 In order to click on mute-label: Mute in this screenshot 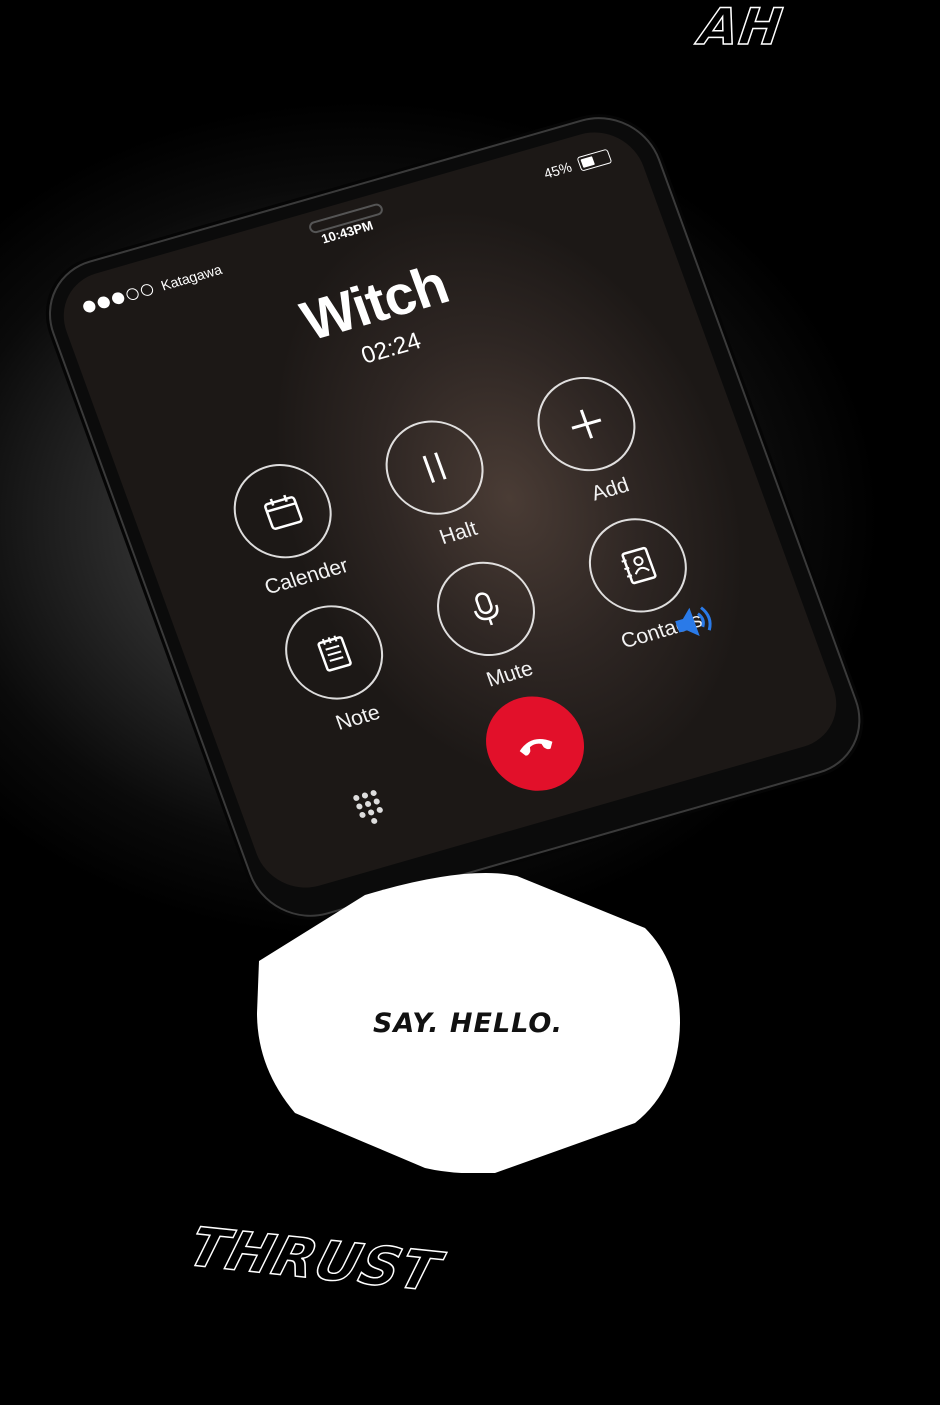, I will do `click(510, 674)`.